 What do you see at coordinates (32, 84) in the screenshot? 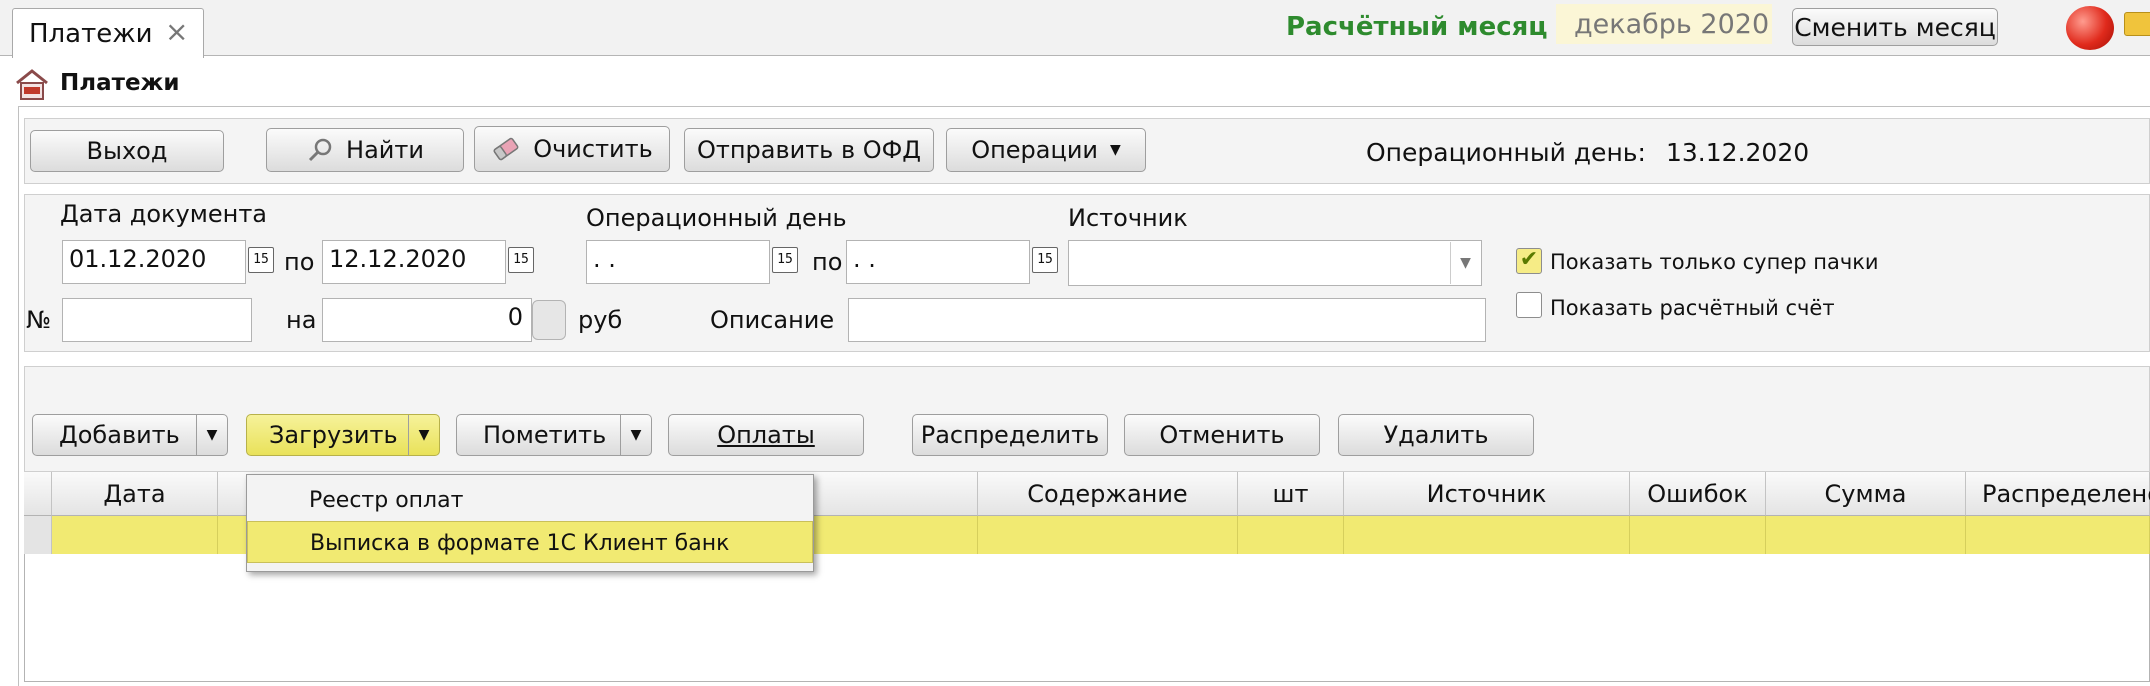
I see `home-icon` at bounding box center [32, 84].